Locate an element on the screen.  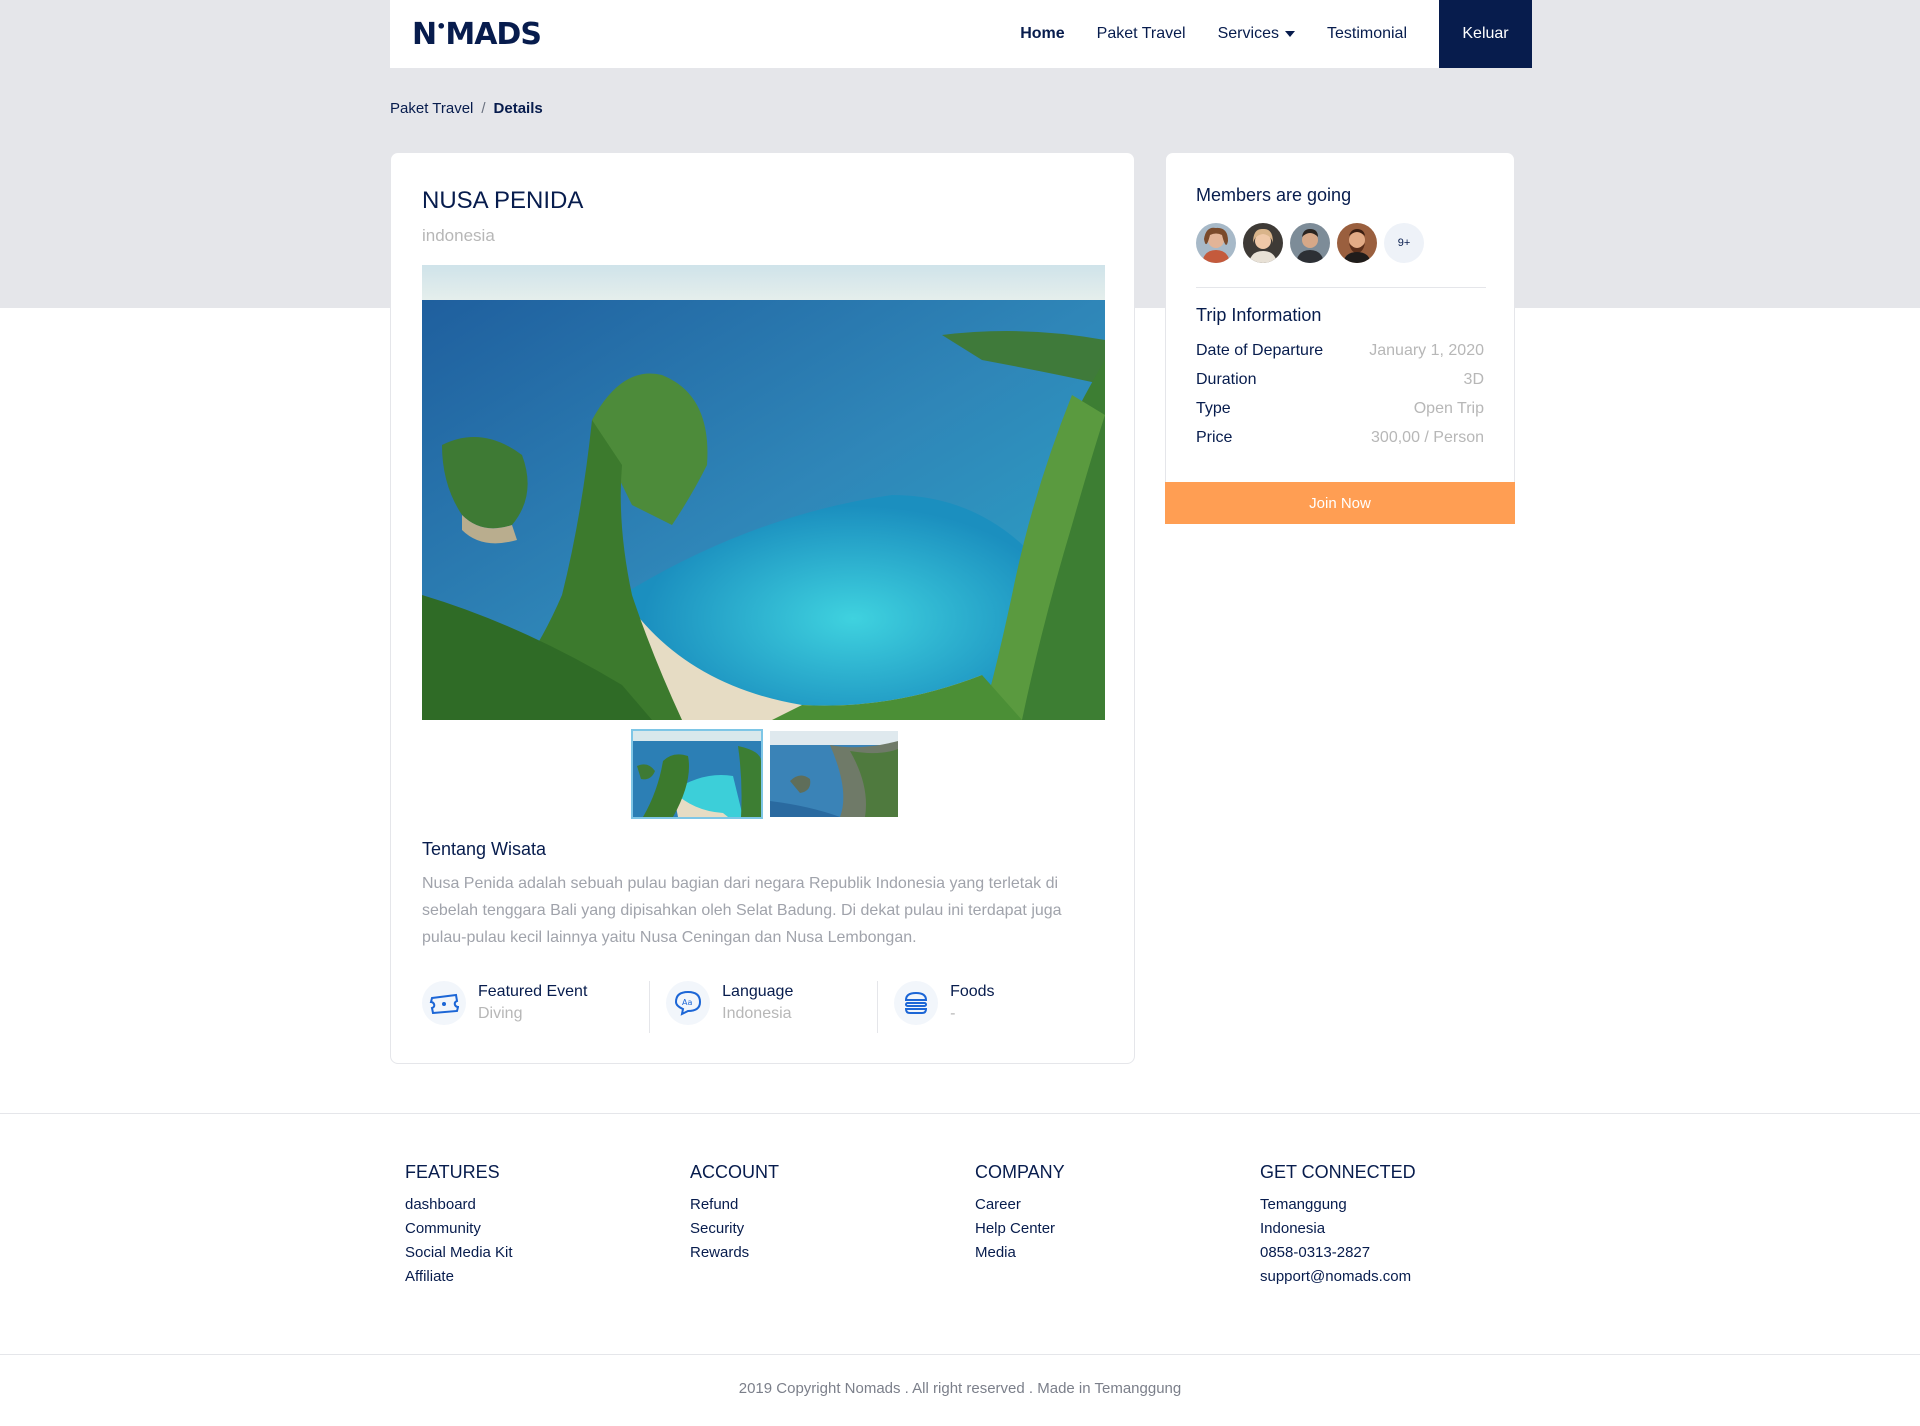
trip-row-value: January 1, 2020 is located at coordinates (1426, 350).